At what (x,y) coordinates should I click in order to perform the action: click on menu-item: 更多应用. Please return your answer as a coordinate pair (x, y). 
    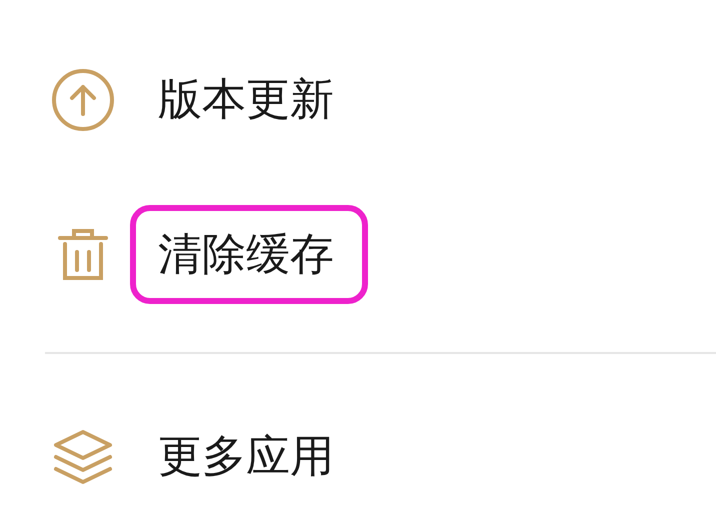
    Looking at the image, I should click on (249, 456).